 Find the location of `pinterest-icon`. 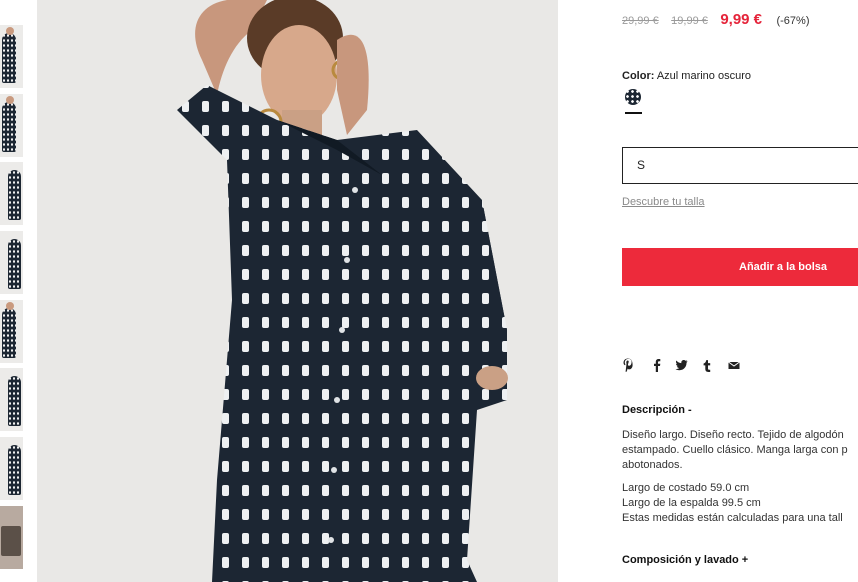

pinterest-icon is located at coordinates (628, 365).